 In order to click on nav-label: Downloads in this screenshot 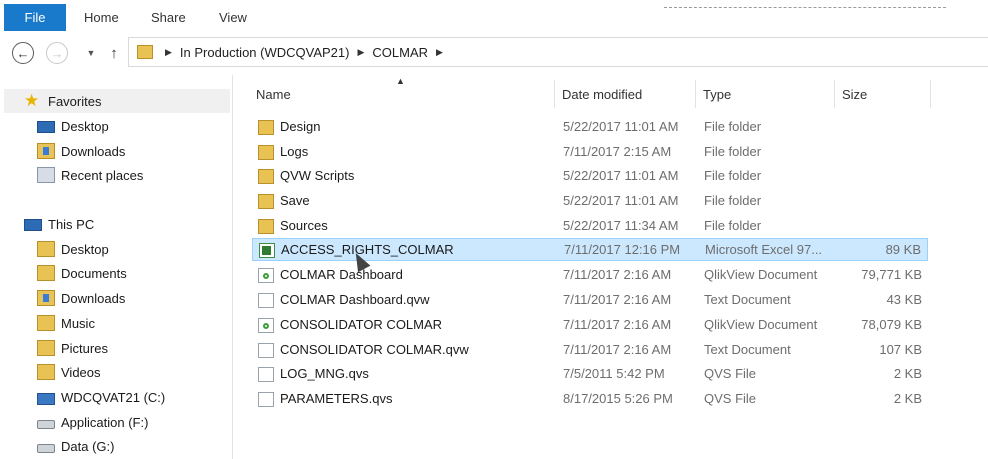, I will do `click(93, 151)`.